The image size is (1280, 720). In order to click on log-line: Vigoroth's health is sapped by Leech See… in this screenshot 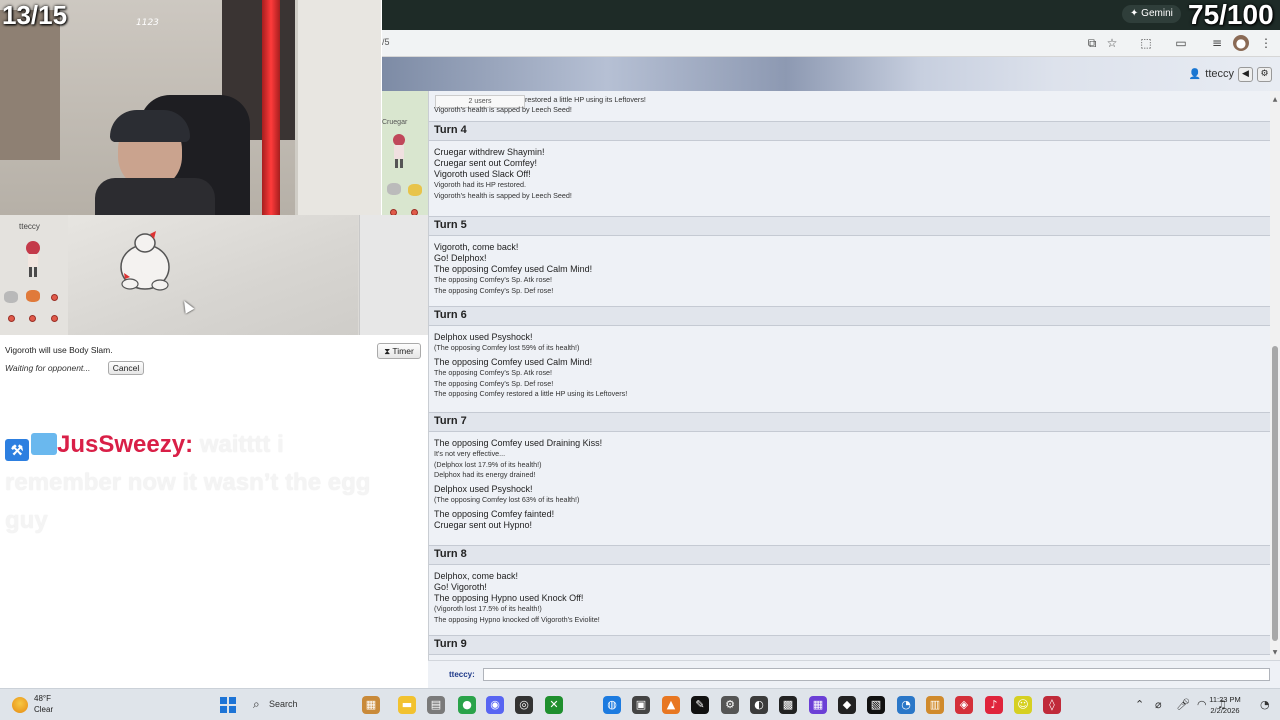, I will do `click(503, 109)`.